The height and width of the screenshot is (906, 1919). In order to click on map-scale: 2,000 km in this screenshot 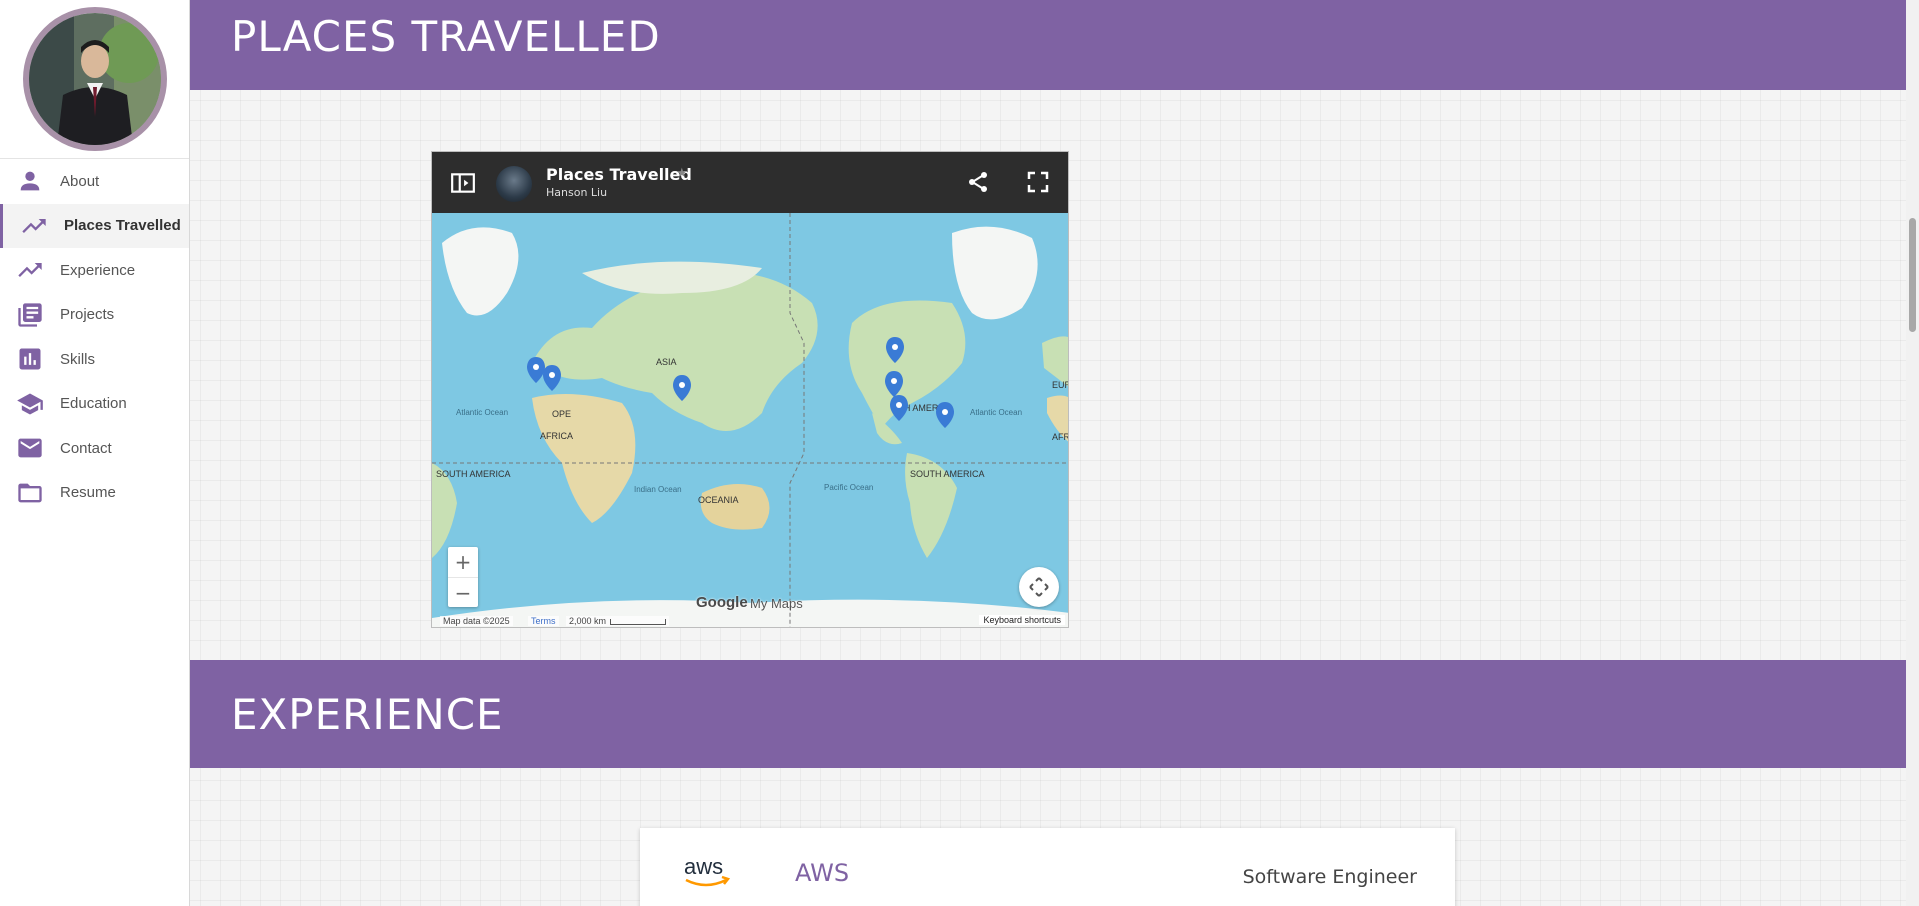, I will do `click(618, 621)`.